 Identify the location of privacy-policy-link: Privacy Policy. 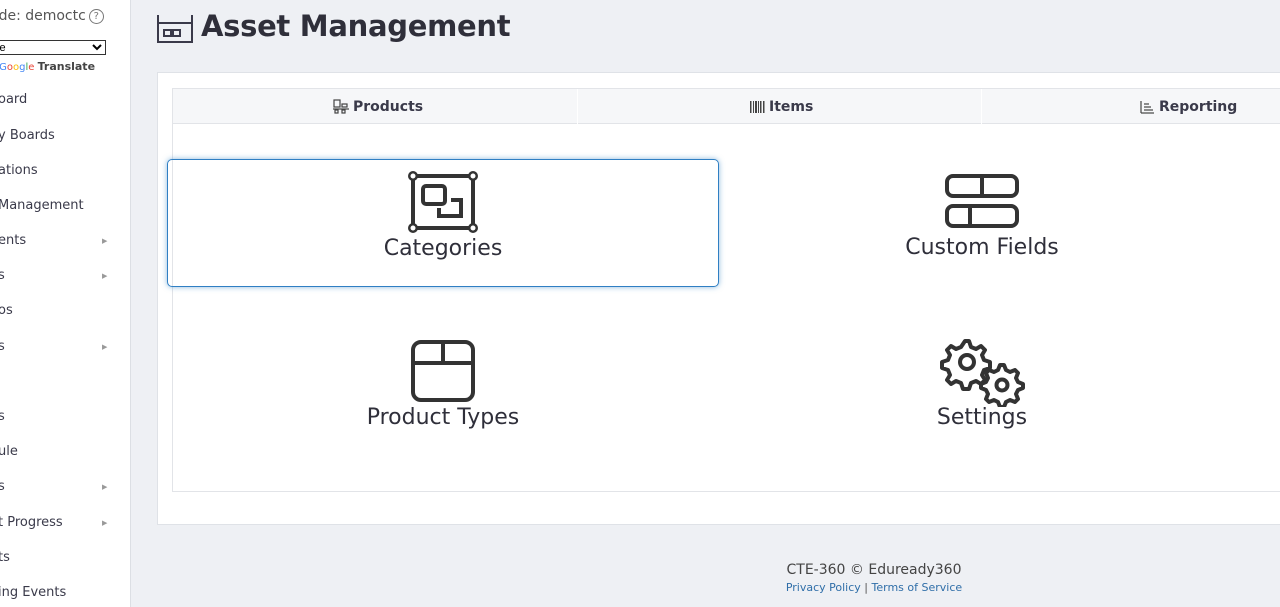
(823, 587).